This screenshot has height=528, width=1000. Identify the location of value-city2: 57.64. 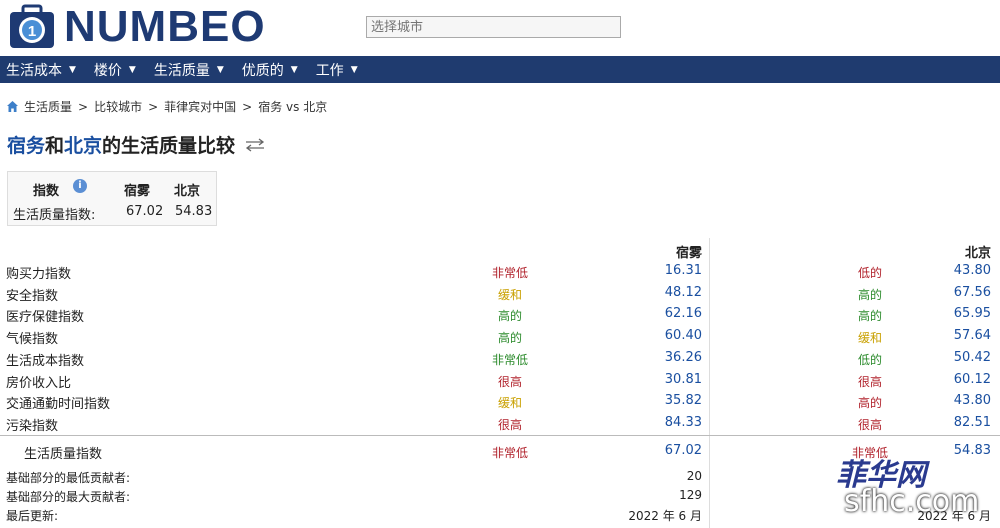
(972, 335).